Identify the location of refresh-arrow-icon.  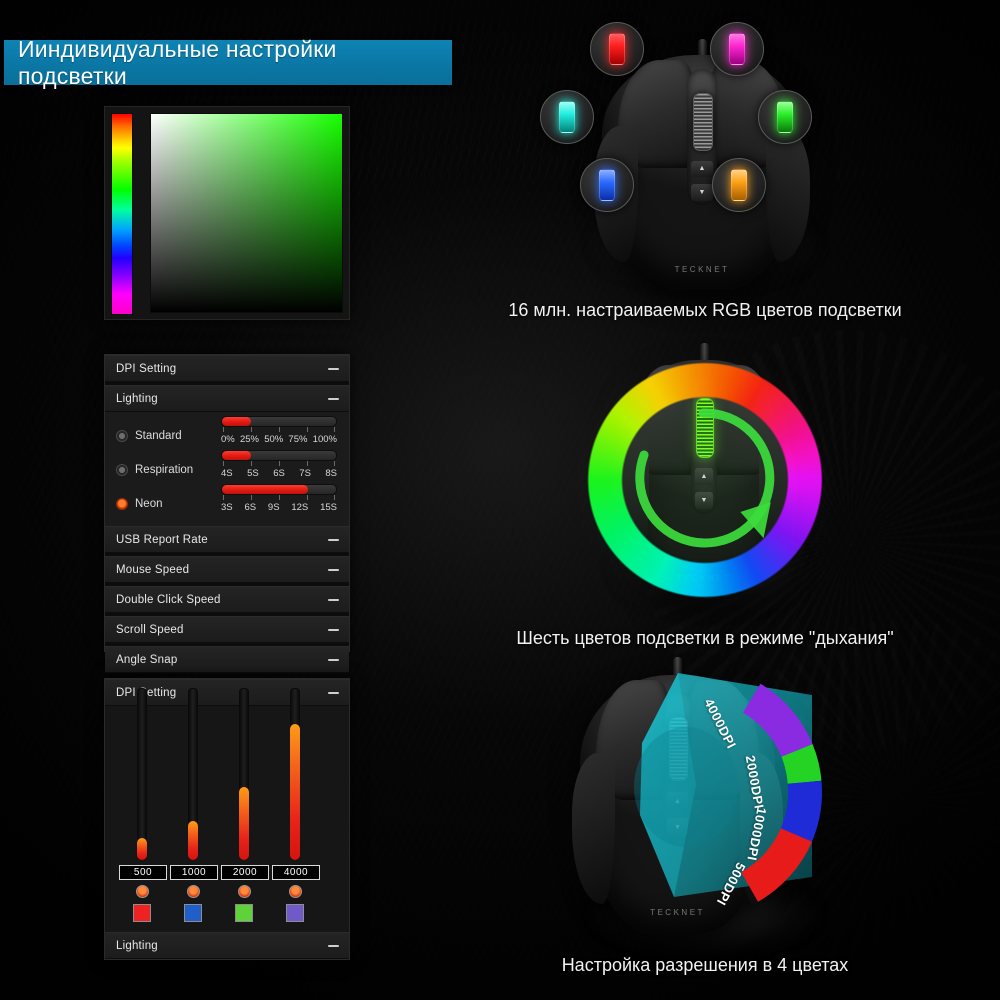
(705, 478).